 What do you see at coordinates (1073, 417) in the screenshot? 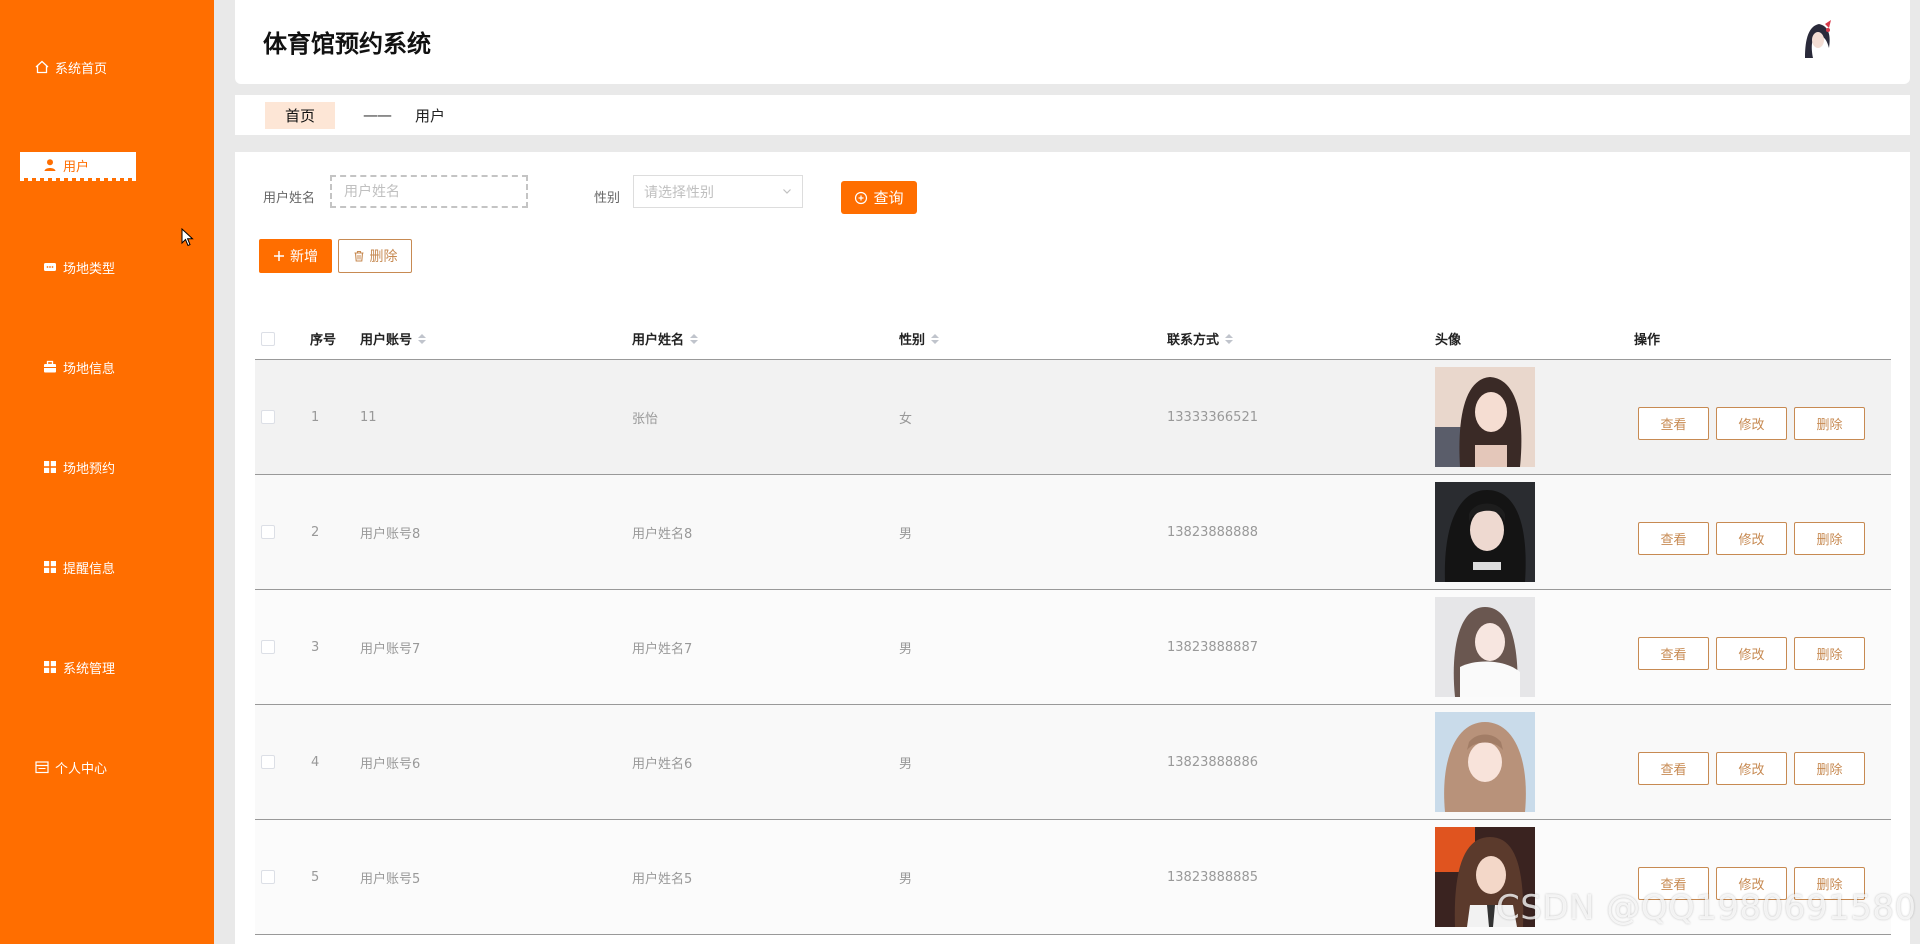
I see `table-row: 1 11 张怡 女 13333366521 查看 修改 删除` at bounding box center [1073, 417].